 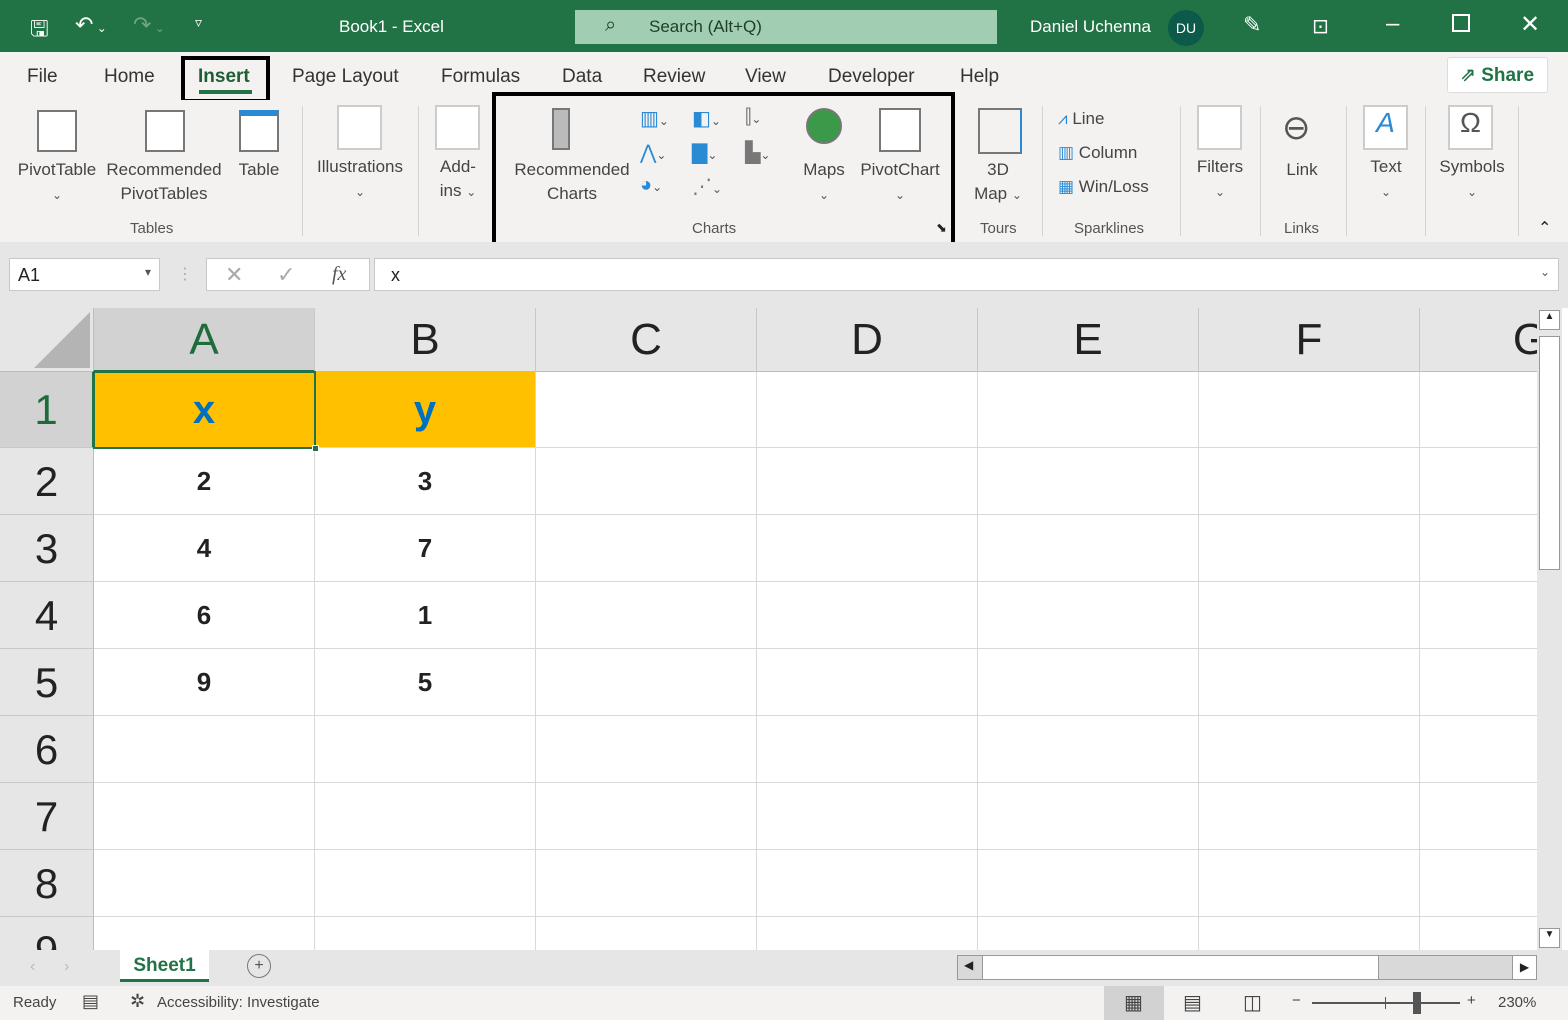 What do you see at coordinates (646, 410) in the screenshot?
I see `cell-c1` at bounding box center [646, 410].